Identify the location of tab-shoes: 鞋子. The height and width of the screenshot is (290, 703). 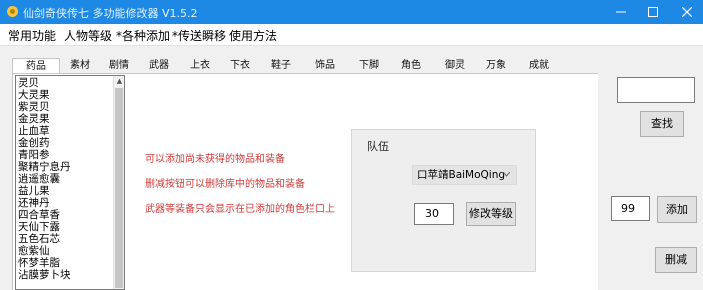
(281, 65).